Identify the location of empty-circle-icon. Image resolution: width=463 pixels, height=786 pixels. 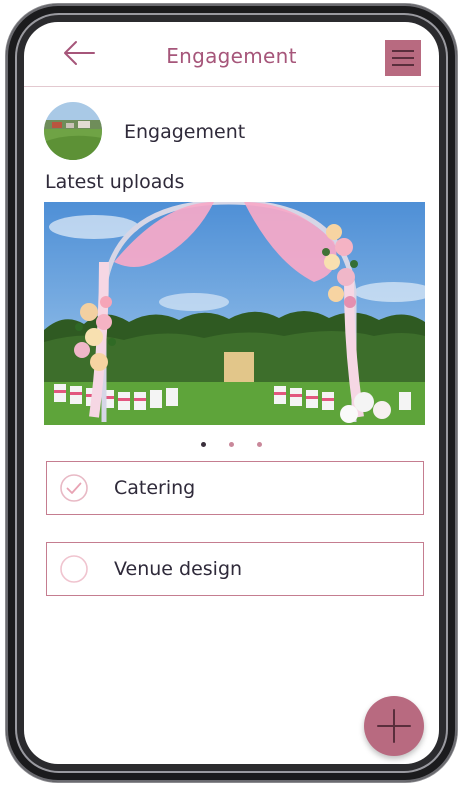
(74, 569).